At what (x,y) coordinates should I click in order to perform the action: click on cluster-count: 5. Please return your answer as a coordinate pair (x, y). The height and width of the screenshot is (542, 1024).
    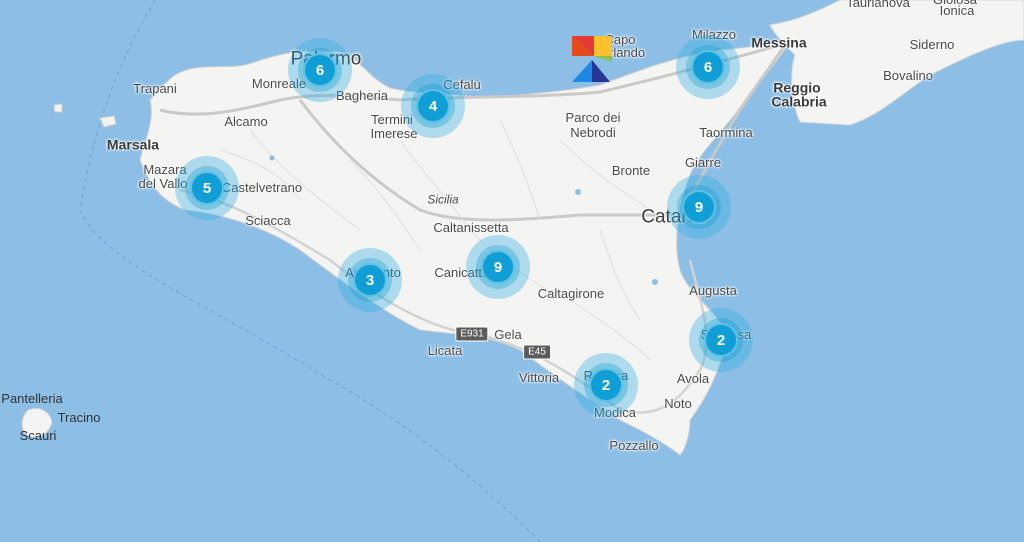
    Looking at the image, I should click on (207, 188).